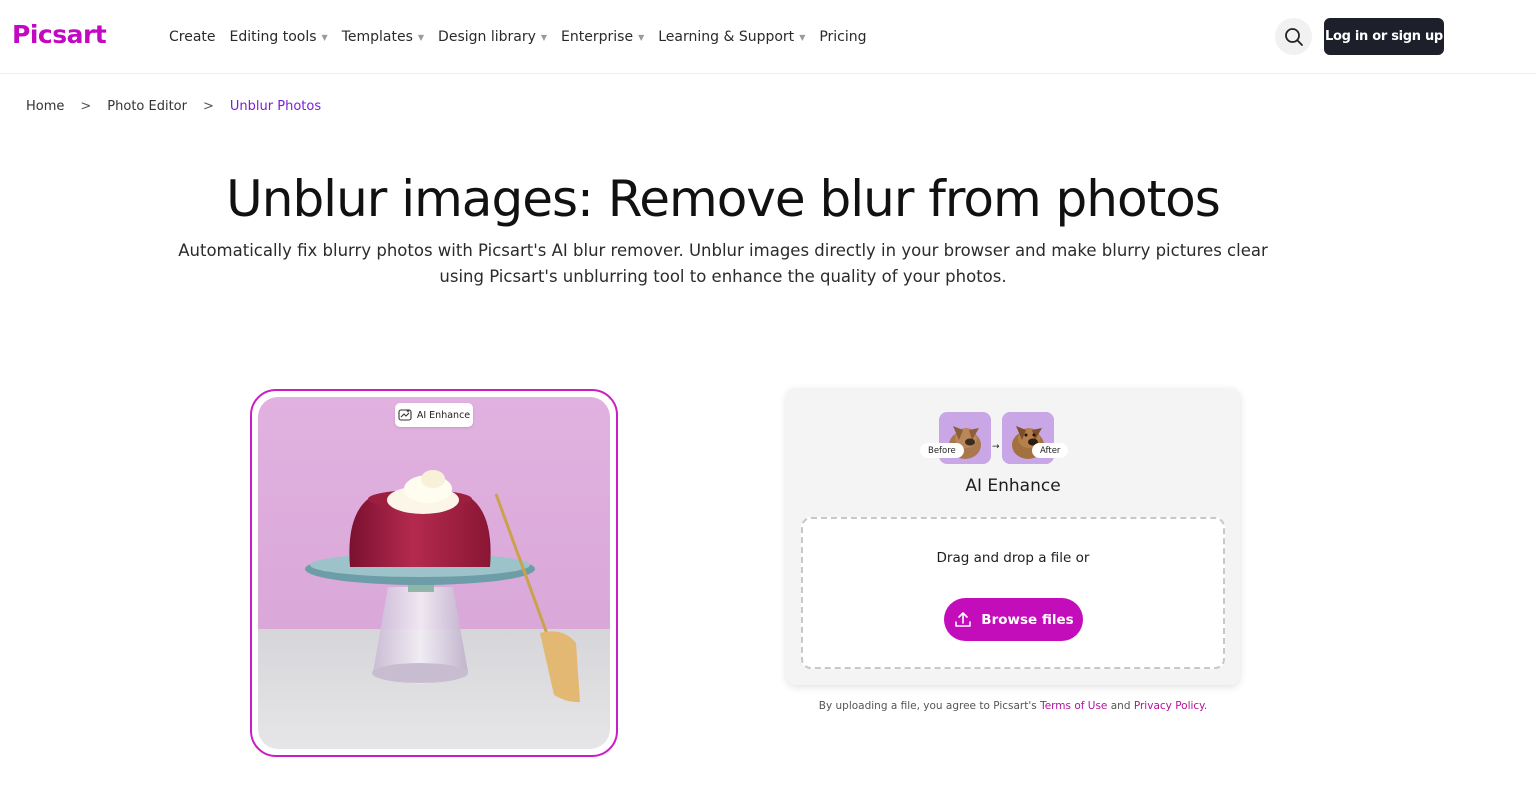 The width and height of the screenshot is (1536, 812). I want to click on before-tag: Before, so click(942, 450).